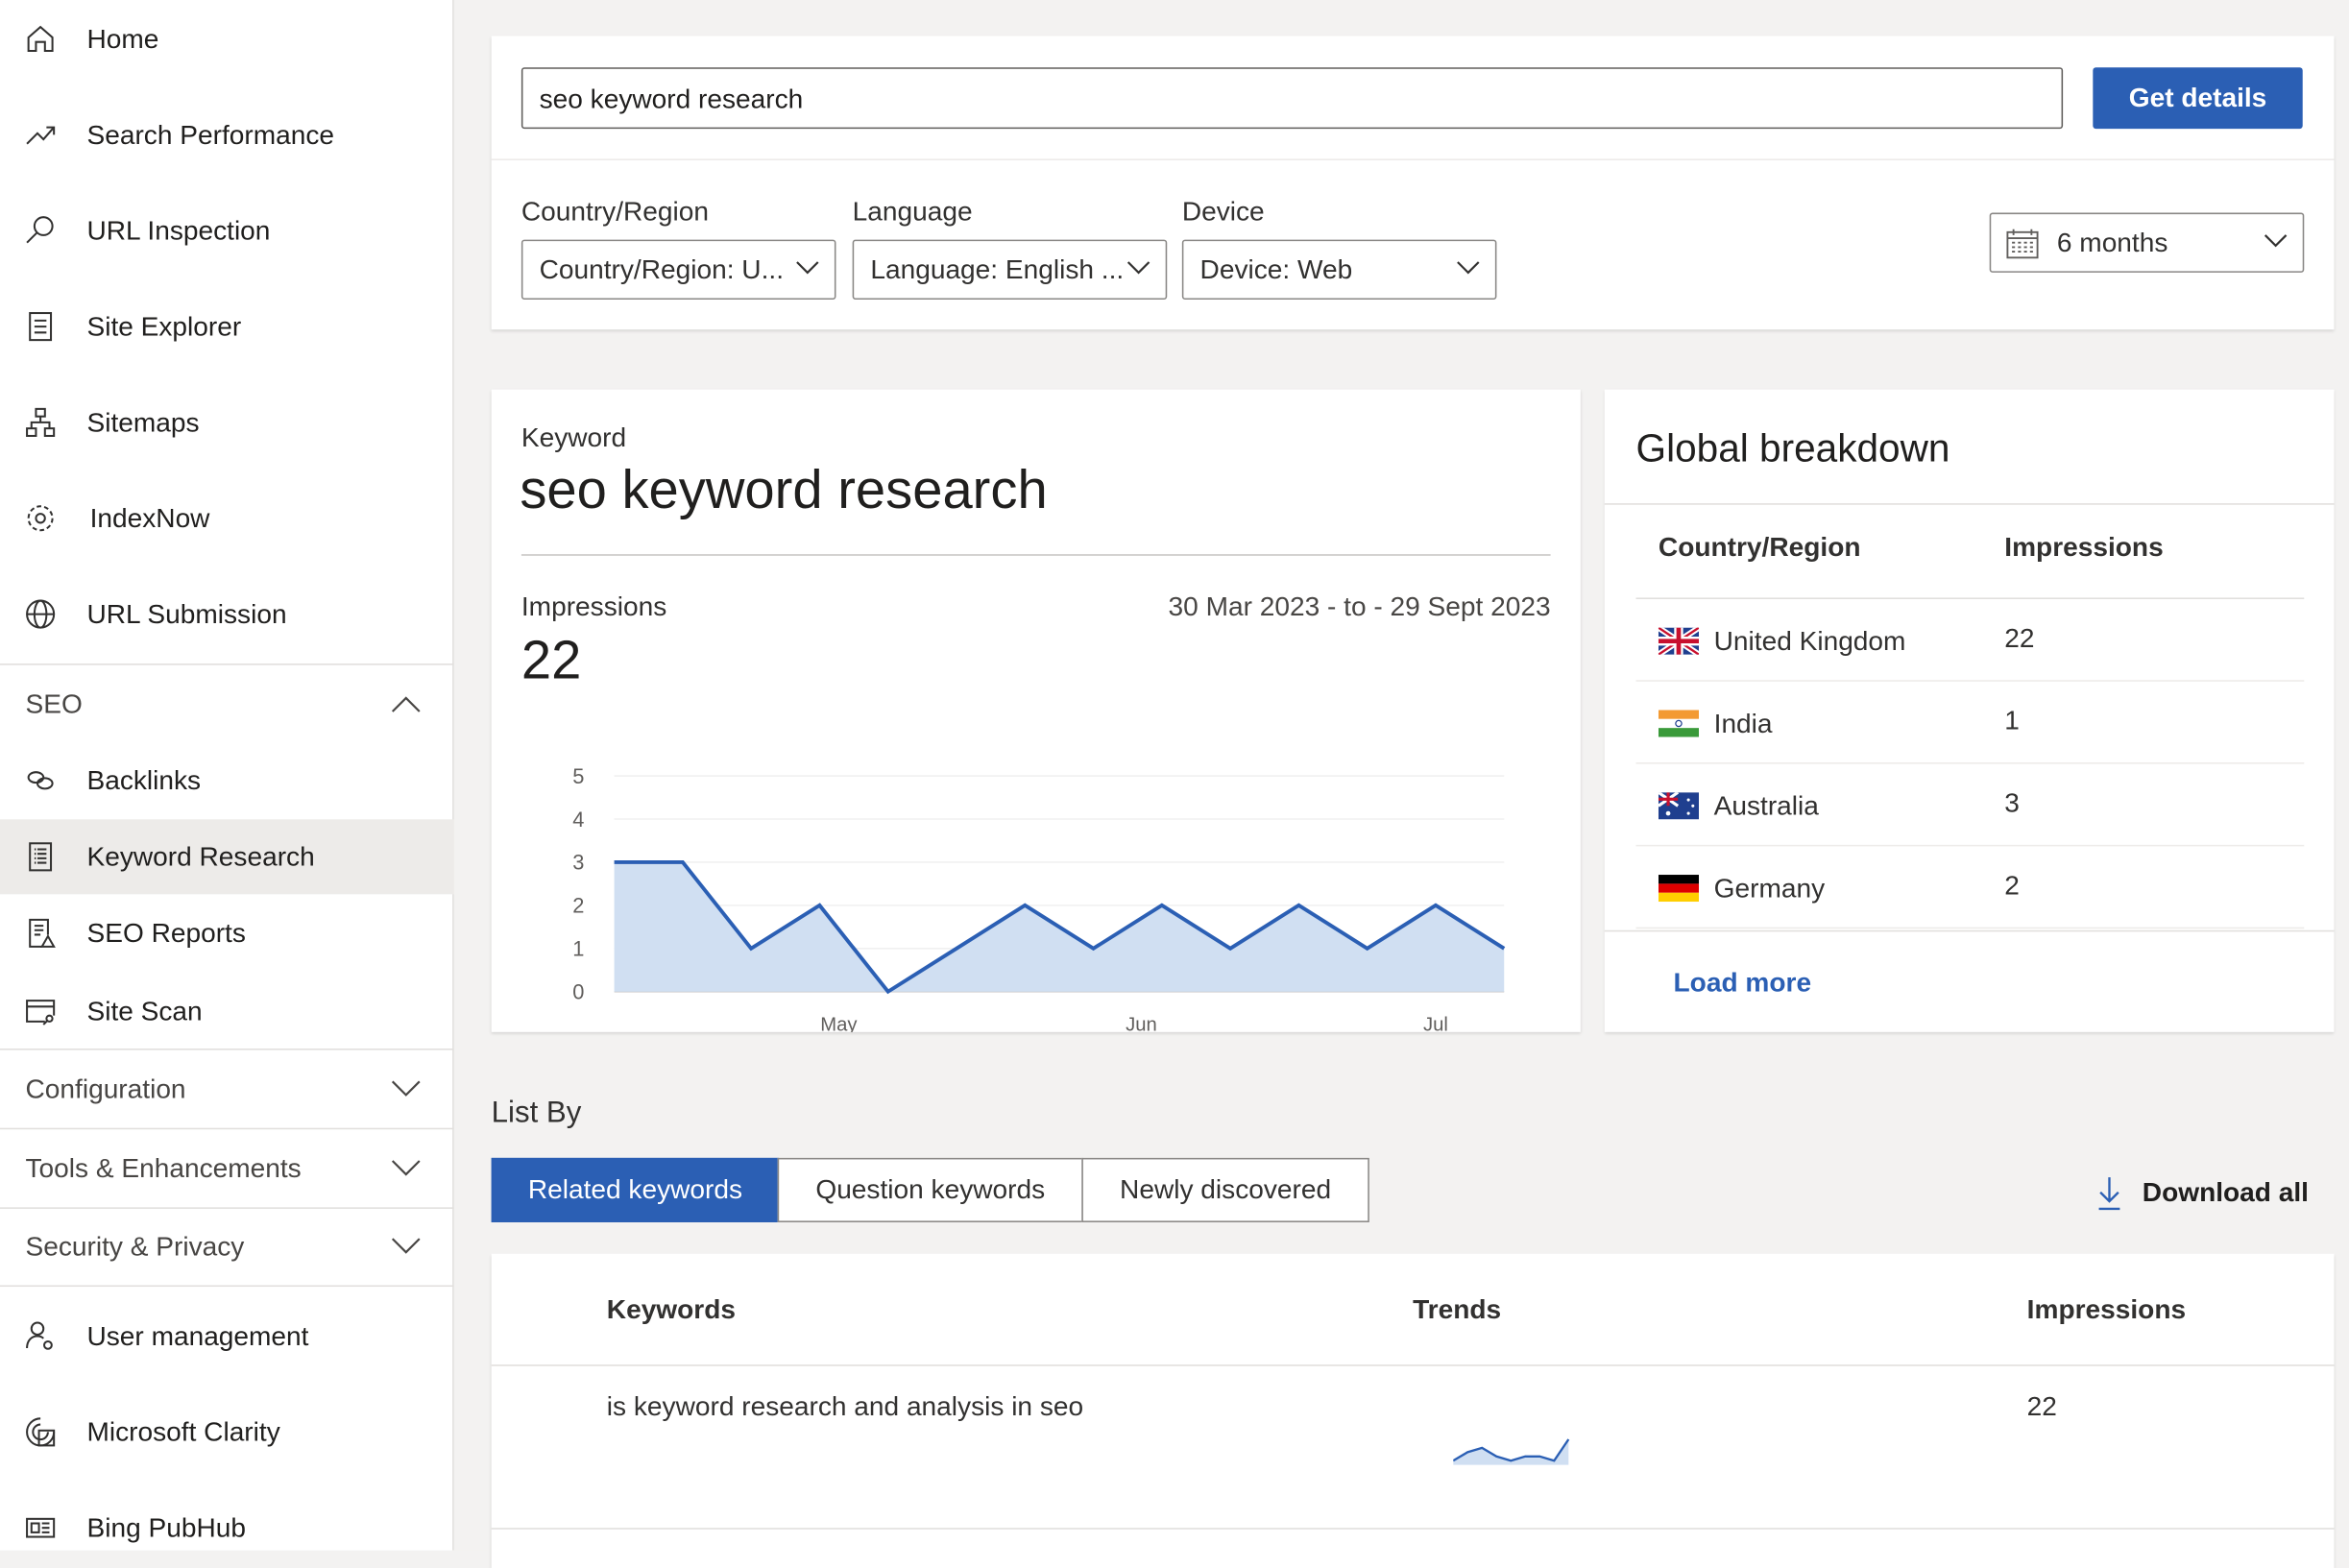  I want to click on y-tick-label: 0, so click(578, 992).